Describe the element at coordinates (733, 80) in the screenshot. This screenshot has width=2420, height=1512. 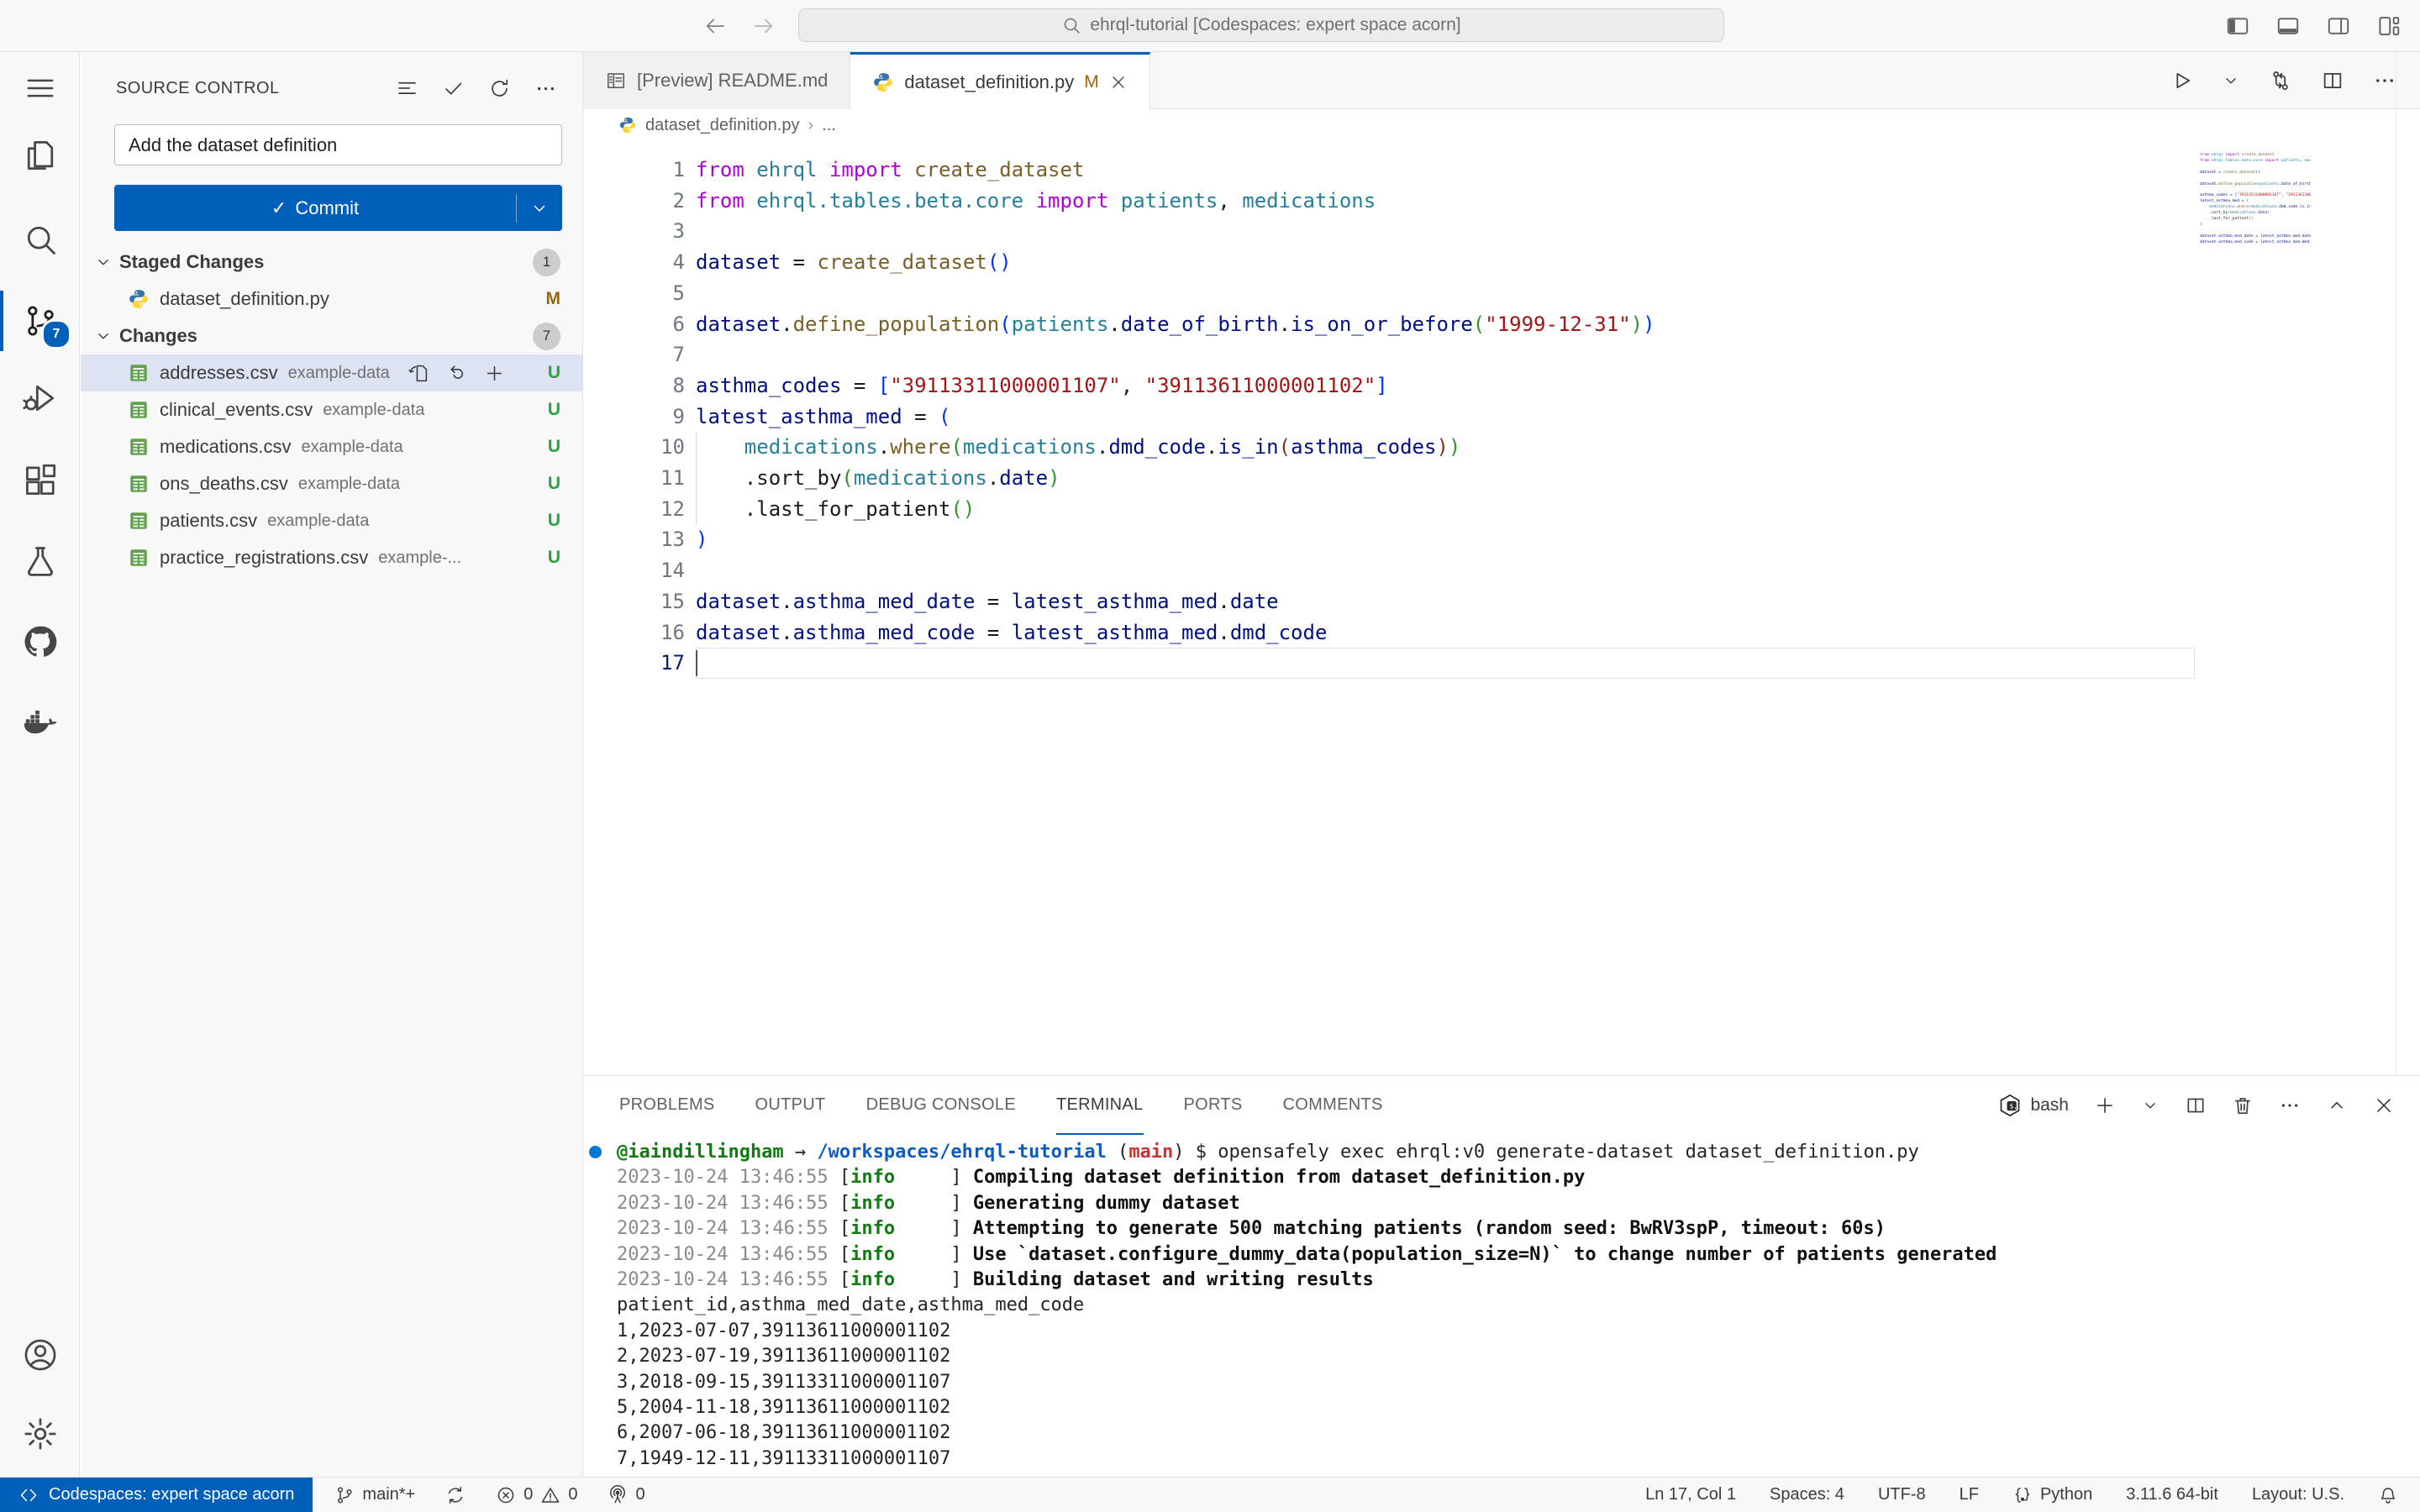
I see `tab-label: [Preview] README.md` at that location.